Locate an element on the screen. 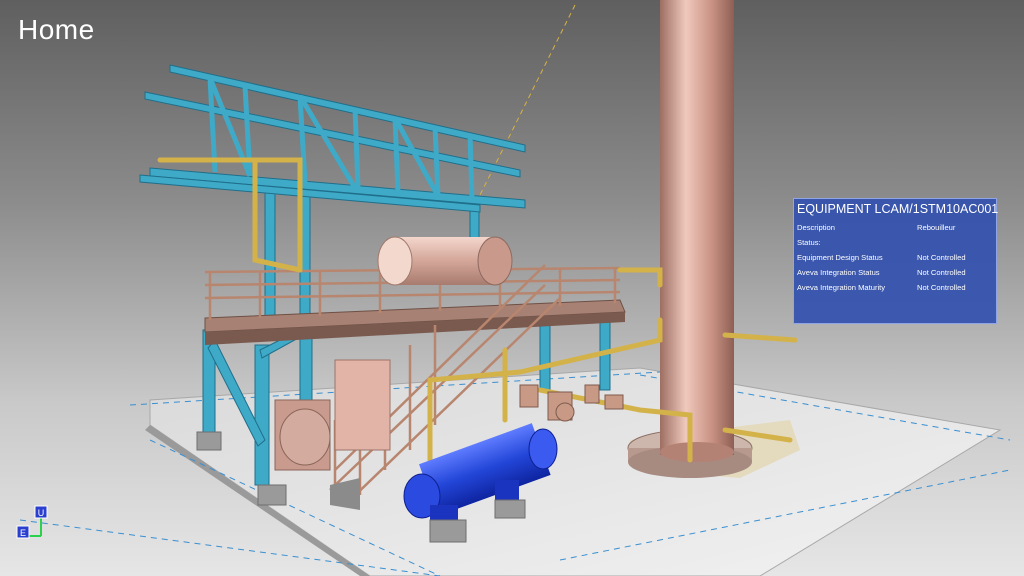 The width and height of the screenshot is (1024, 576). info-label: Status: is located at coordinates (809, 242).